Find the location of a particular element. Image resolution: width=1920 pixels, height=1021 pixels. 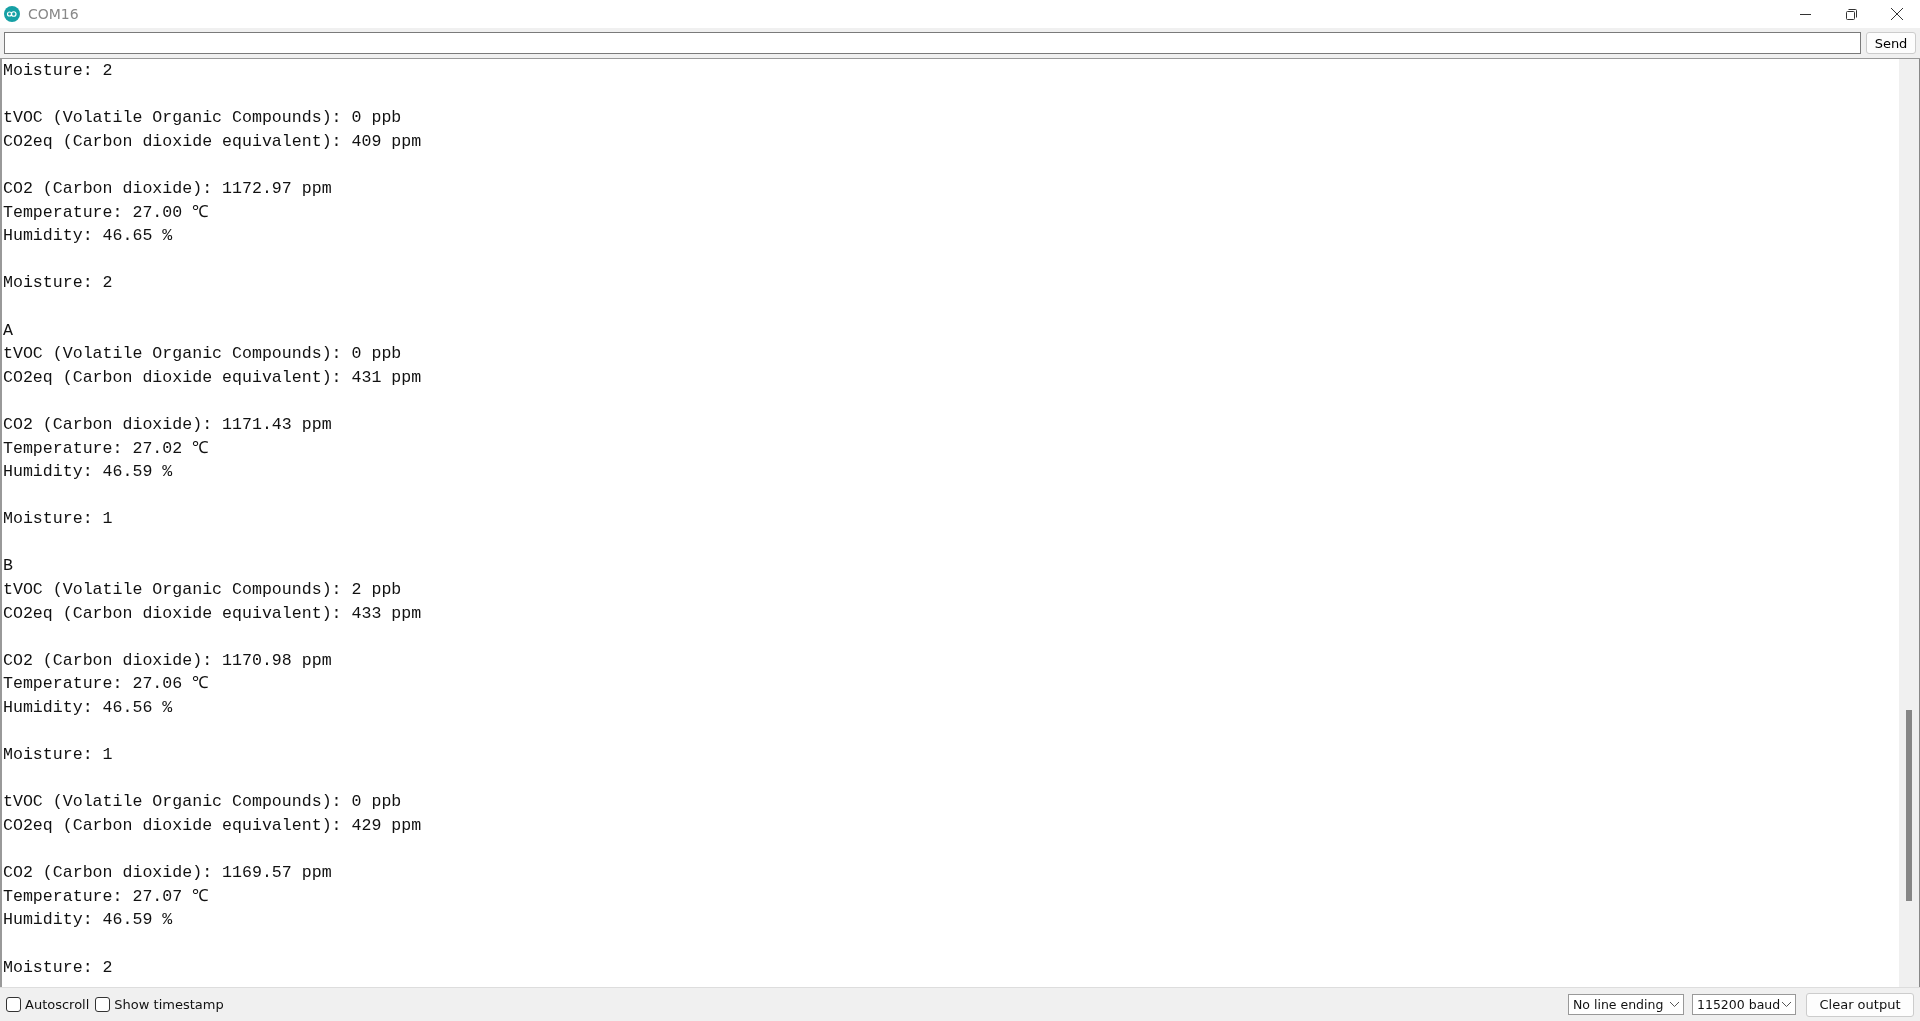

output-line: CO2 (Carbon dioxide): 1171.43 ppm is located at coordinates (167, 424).